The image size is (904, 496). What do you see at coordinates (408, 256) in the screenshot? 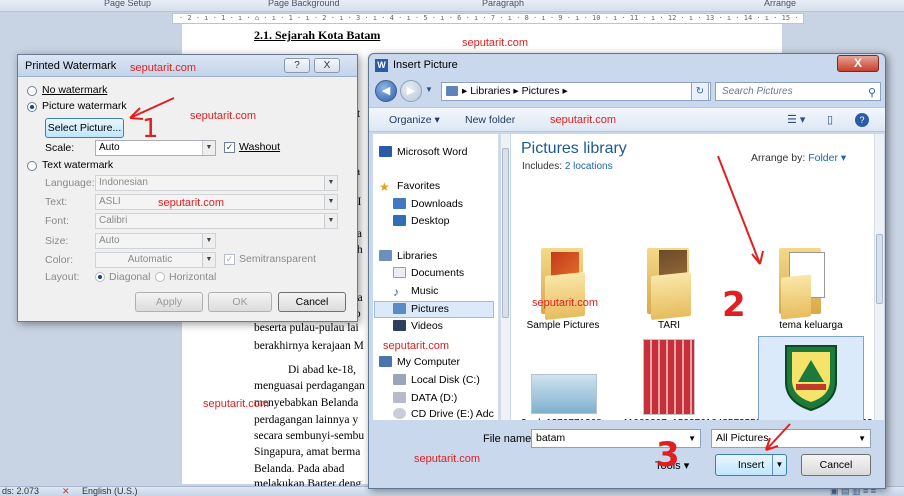
I see `nav-item-libraries: Libraries` at bounding box center [408, 256].